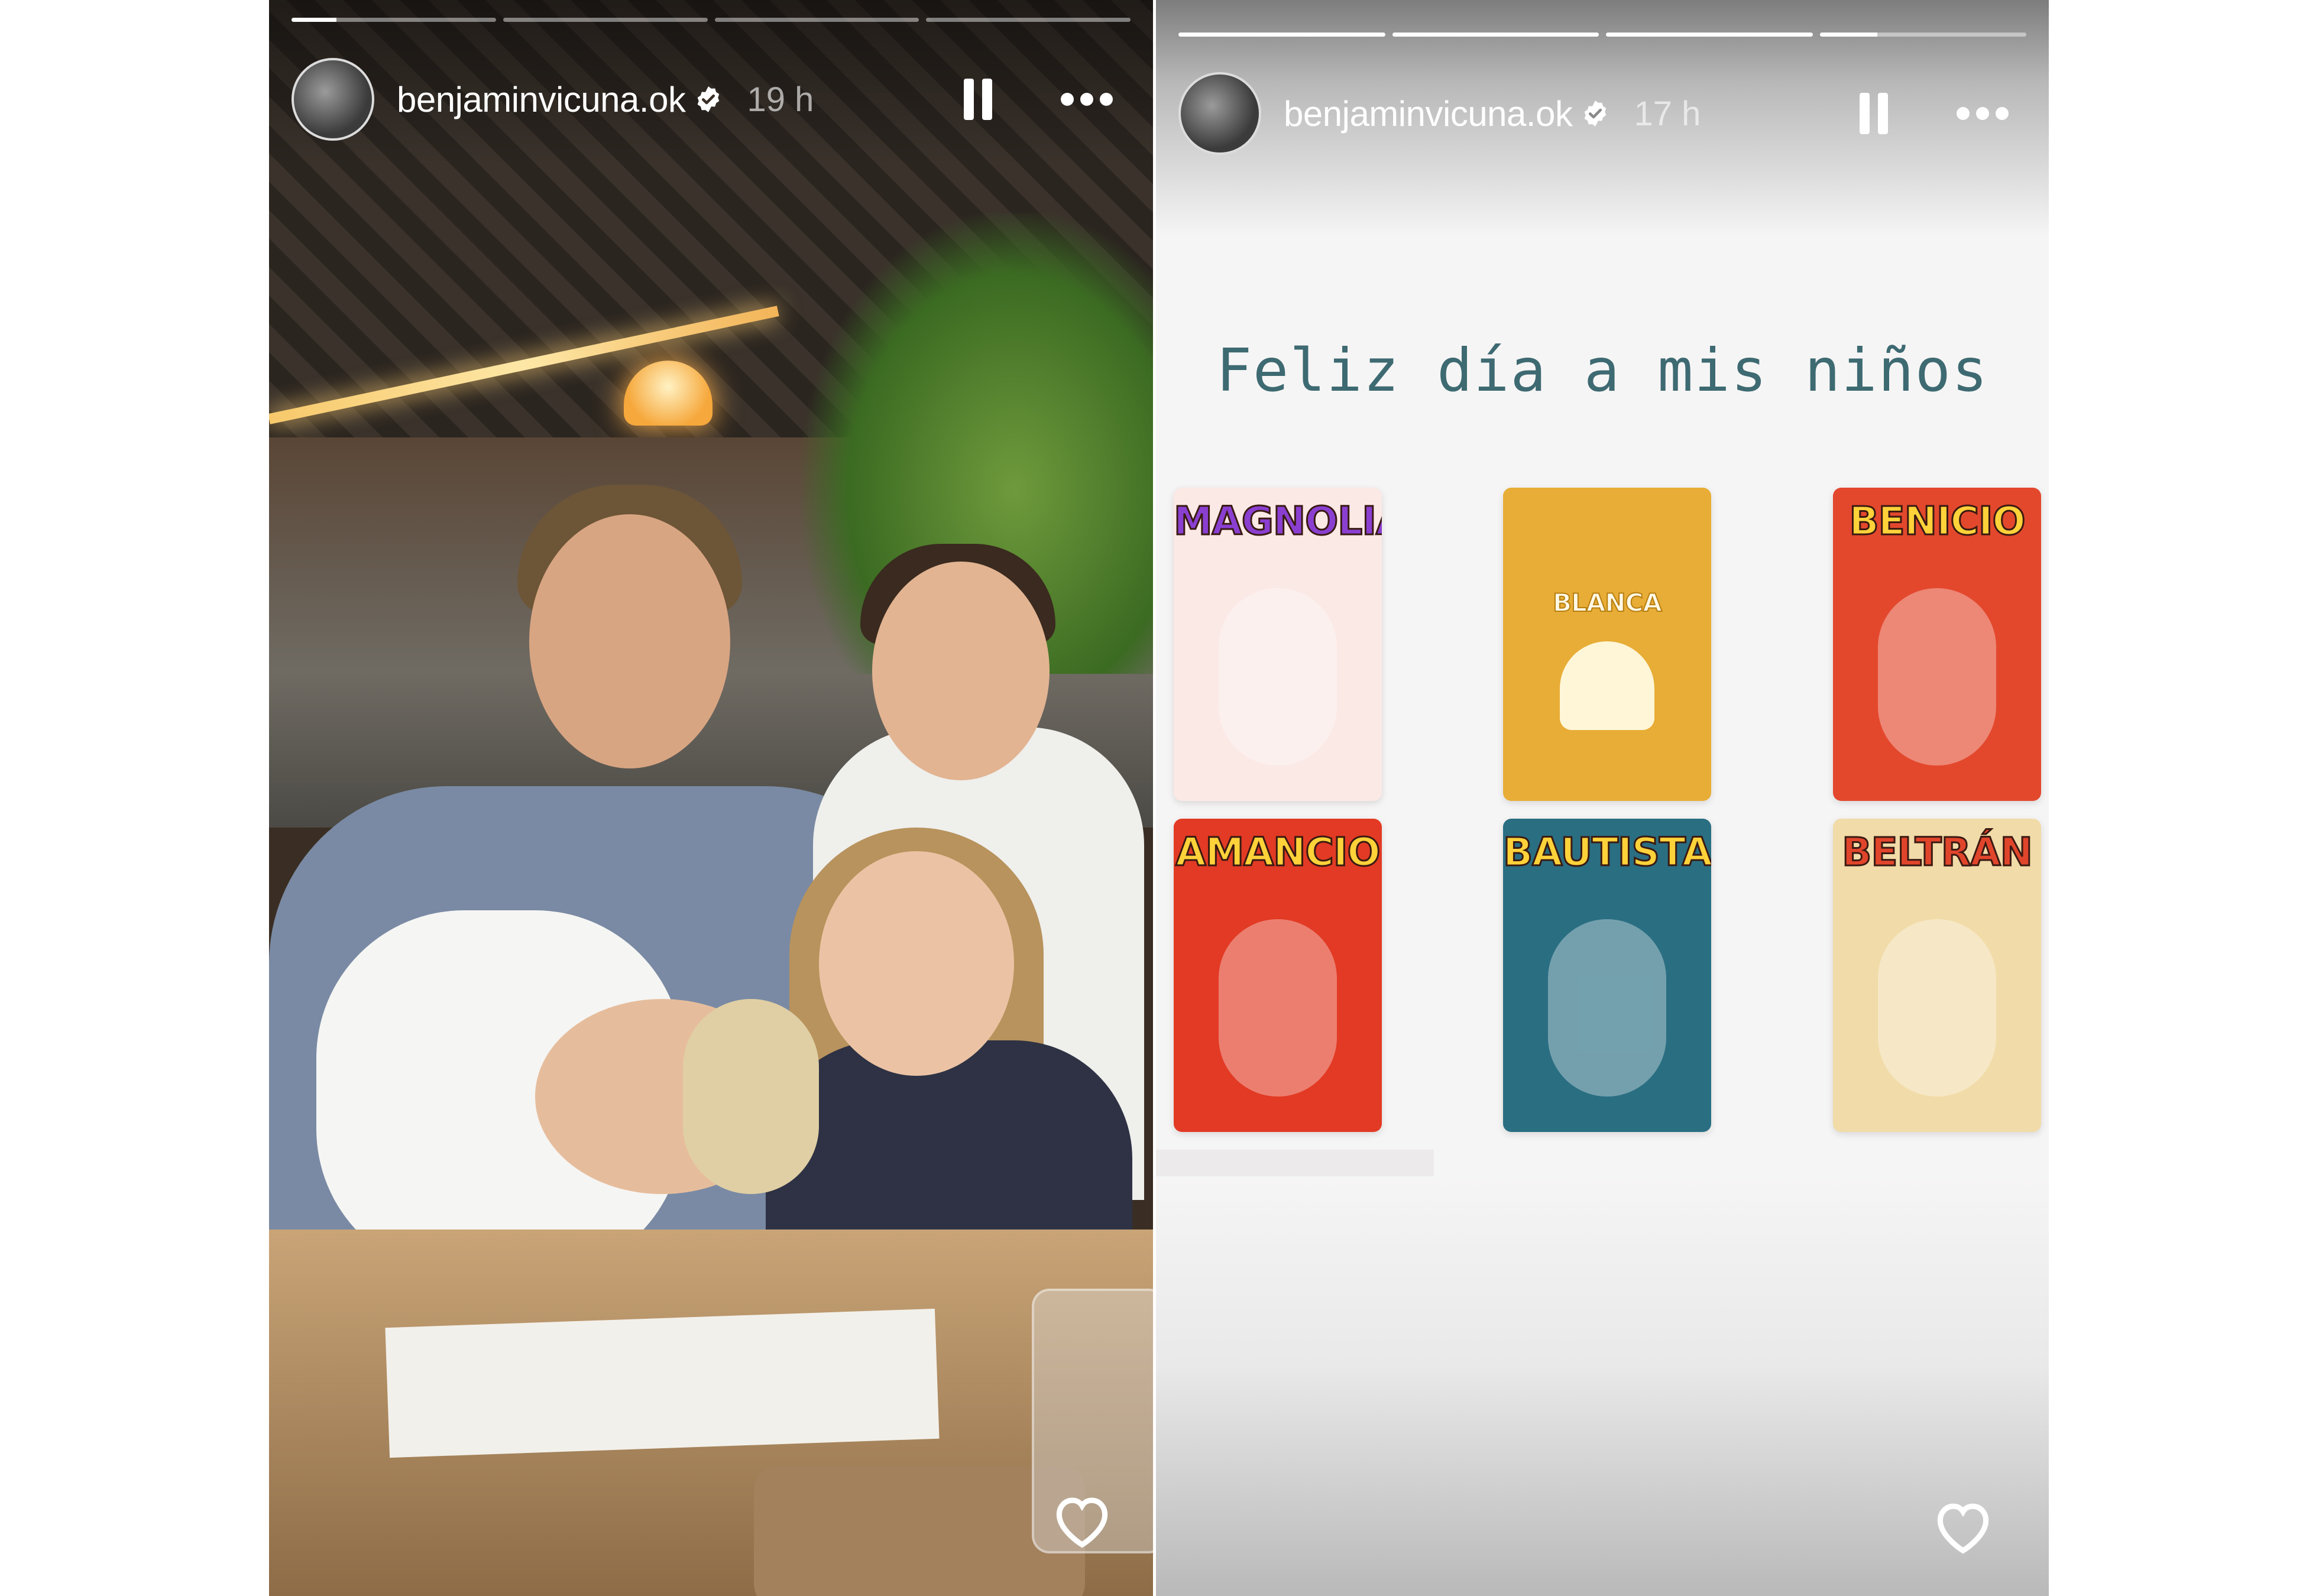 The image size is (2306, 1596). Describe the element at coordinates (1607, 853) in the screenshot. I see `card-name-label: BAUTISTA` at that location.